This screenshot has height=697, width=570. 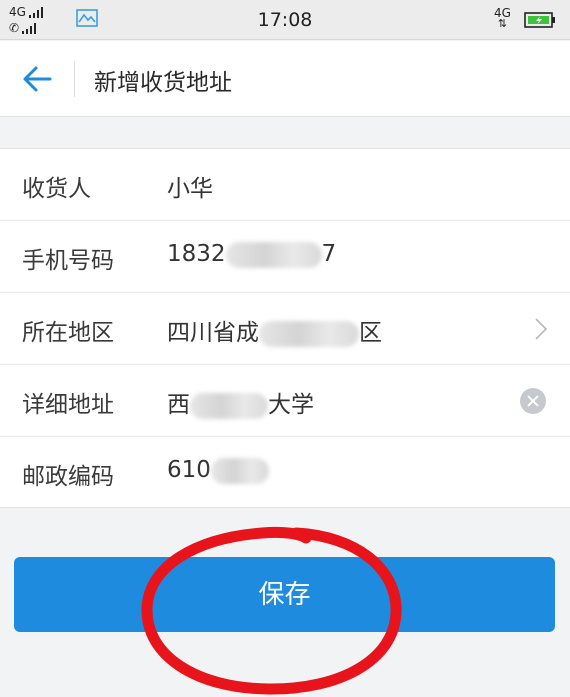 I want to click on clock: 17:08, so click(x=285, y=20).